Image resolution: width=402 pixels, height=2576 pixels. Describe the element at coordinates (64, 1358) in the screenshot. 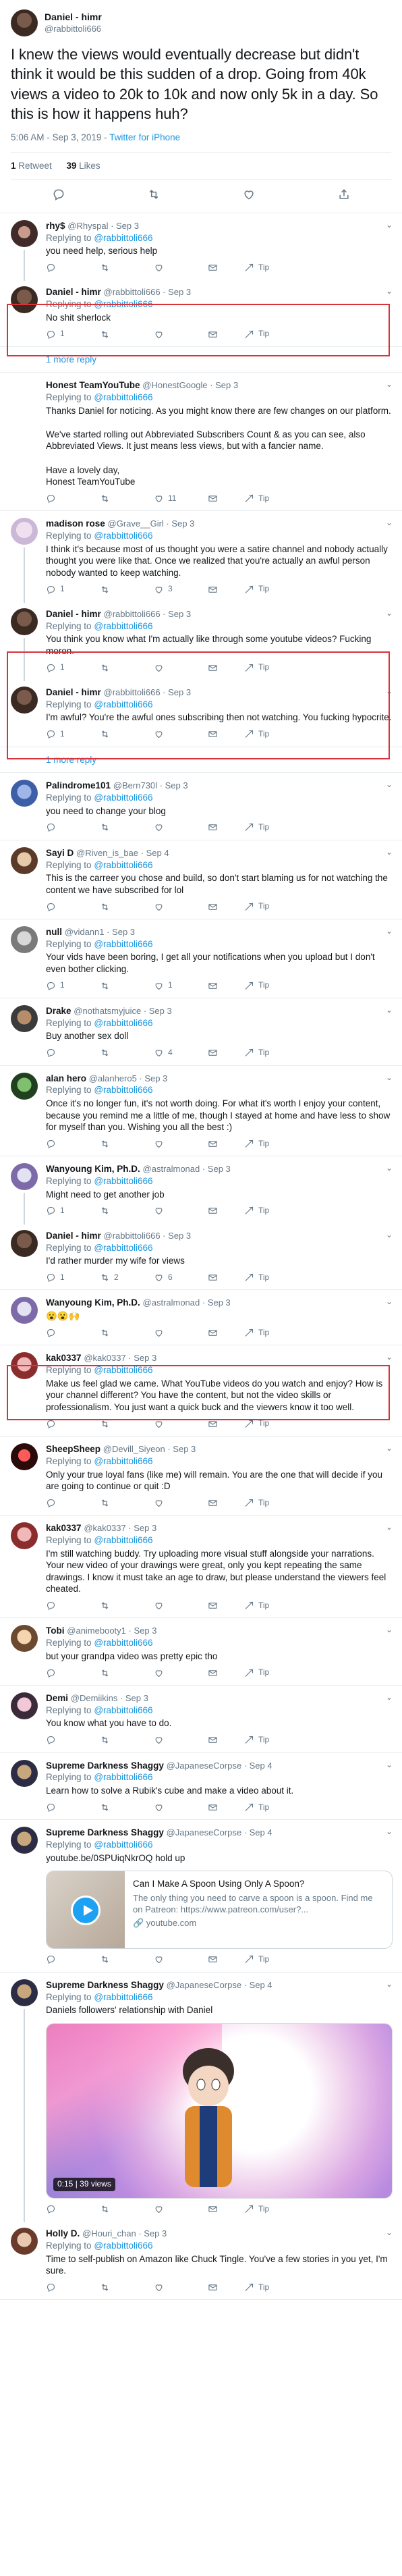

I see `reply-author-name: kak0337` at that location.